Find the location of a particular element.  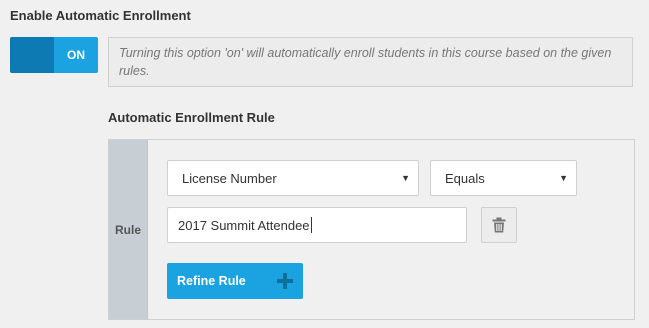

delete-rule-button is located at coordinates (499, 225).